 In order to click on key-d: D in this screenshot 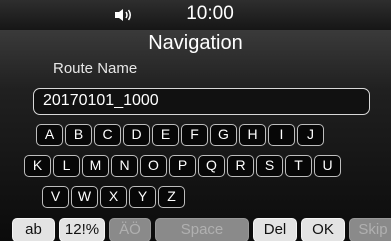, I will do `click(136, 135)`.